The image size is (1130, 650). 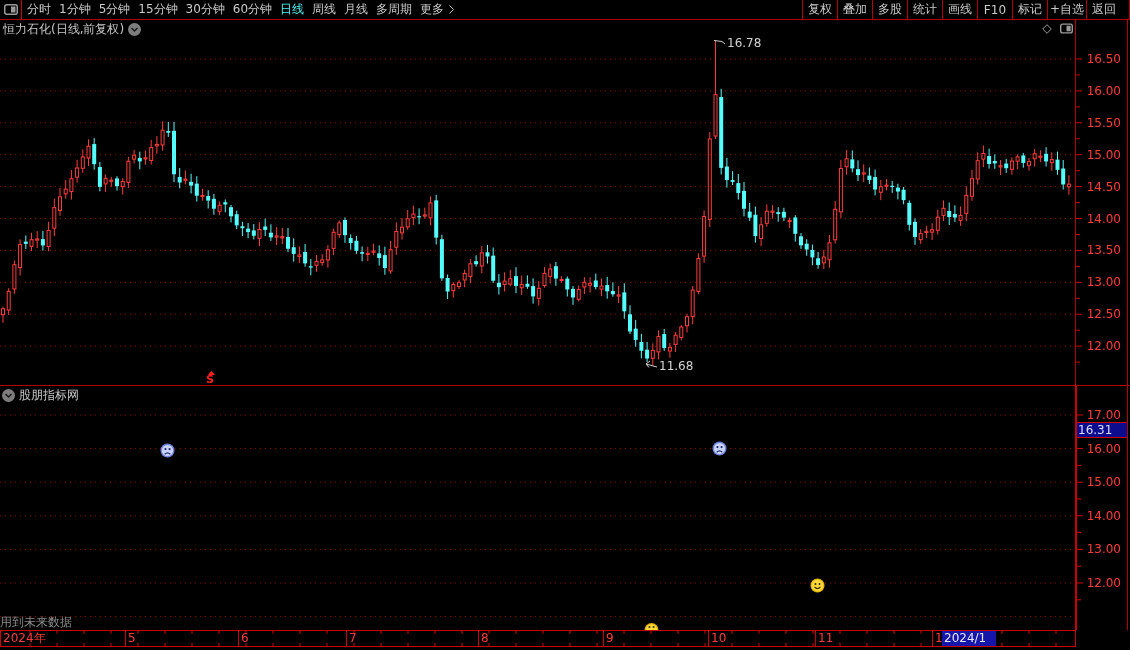 I want to click on smiley-face-icon, so click(x=817, y=585).